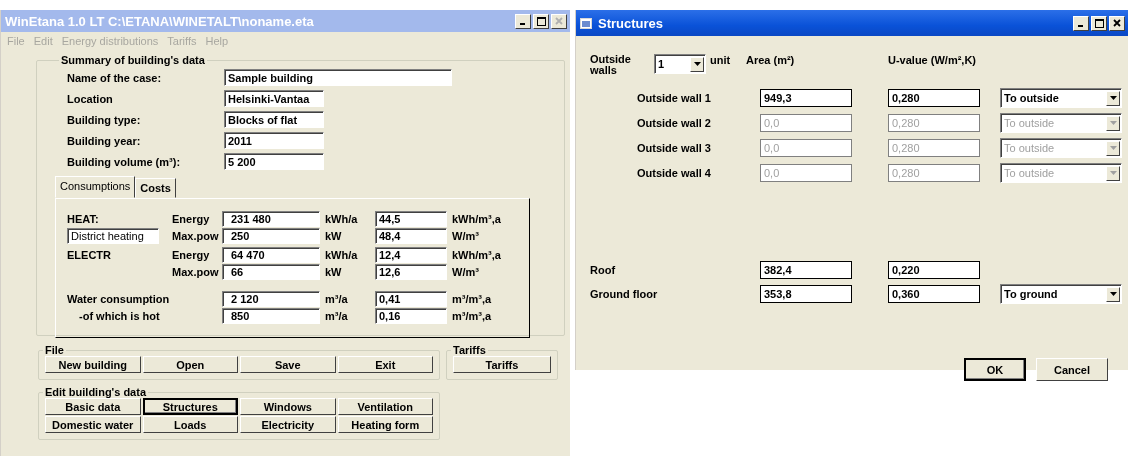 Image resolution: width=1138 pixels, height=456 pixels. I want to click on field-label: Outside walls, so click(611, 65).